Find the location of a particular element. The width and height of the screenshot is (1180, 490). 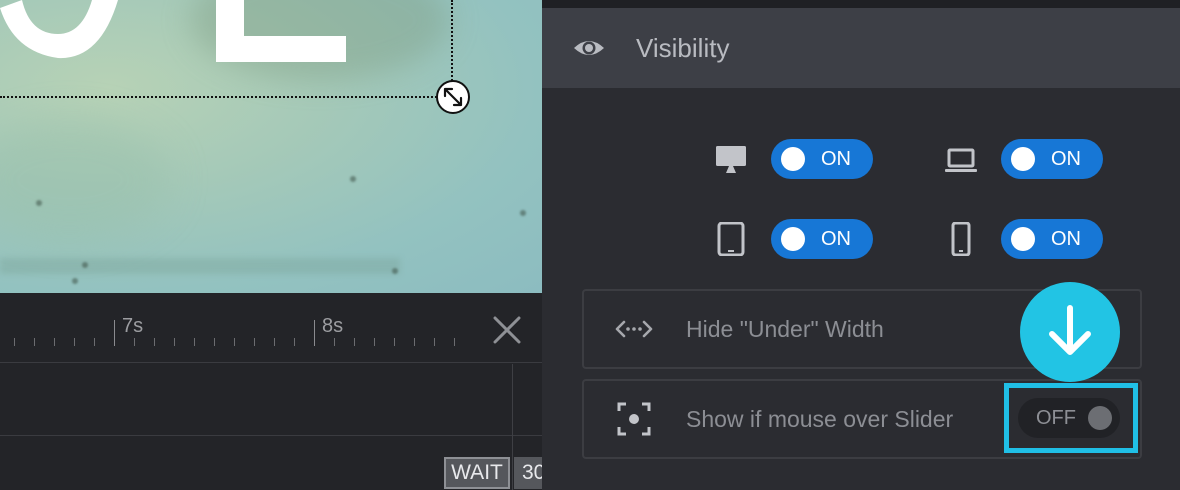

selection-border is located at coordinates (226, 97).